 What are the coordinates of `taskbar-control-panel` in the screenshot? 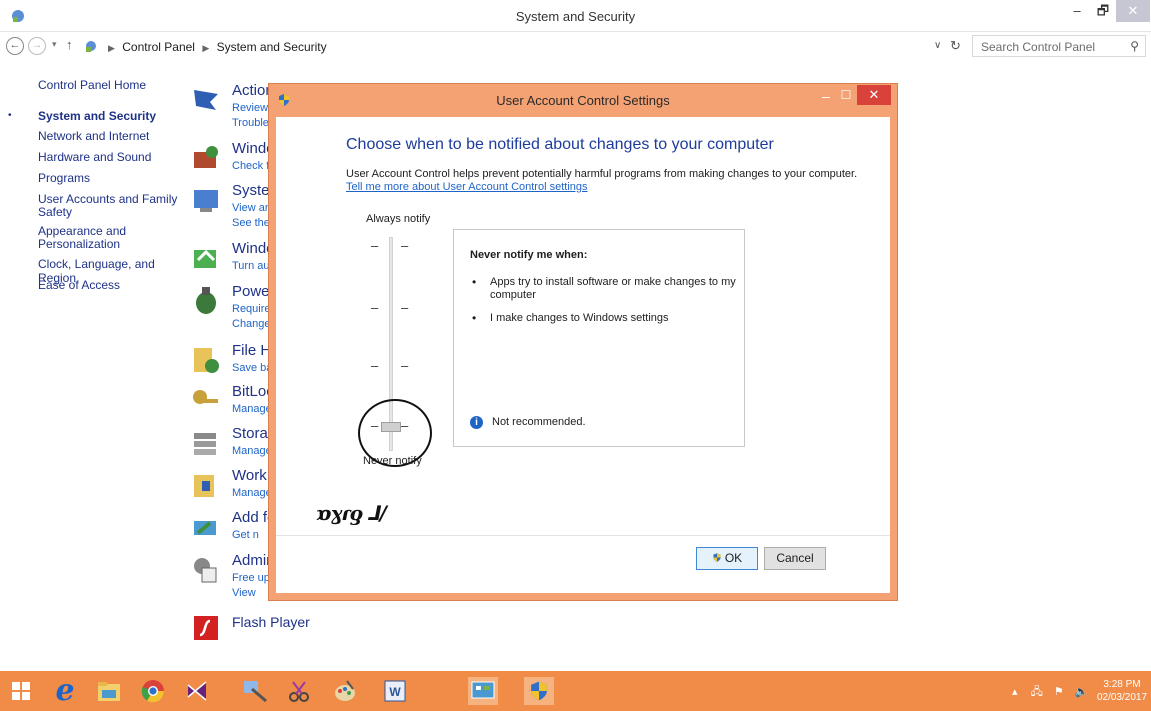 It's located at (483, 691).